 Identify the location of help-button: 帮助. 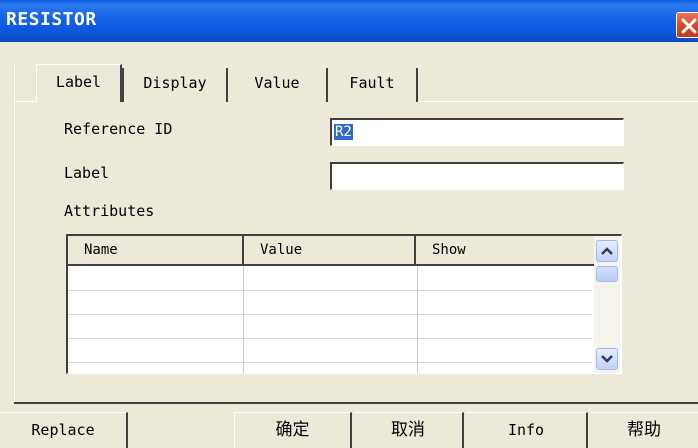
(644, 430).